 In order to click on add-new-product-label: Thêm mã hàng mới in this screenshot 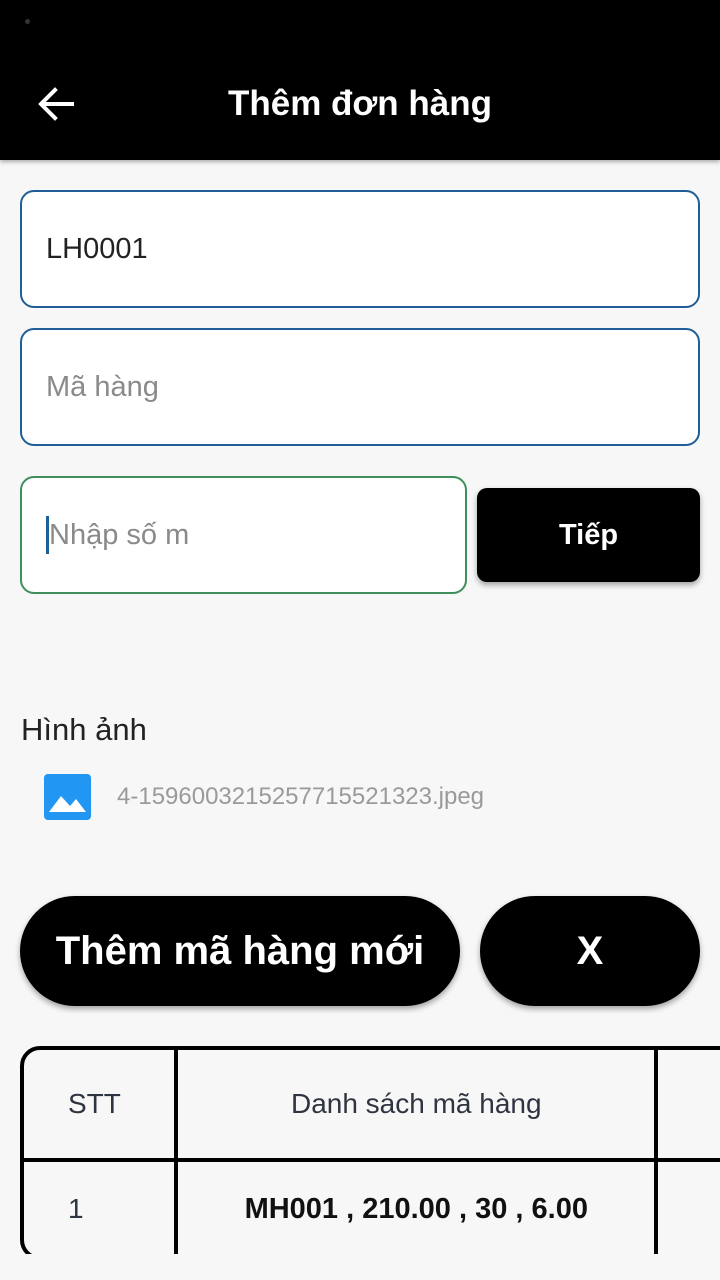, I will do `click(240, 950)`.